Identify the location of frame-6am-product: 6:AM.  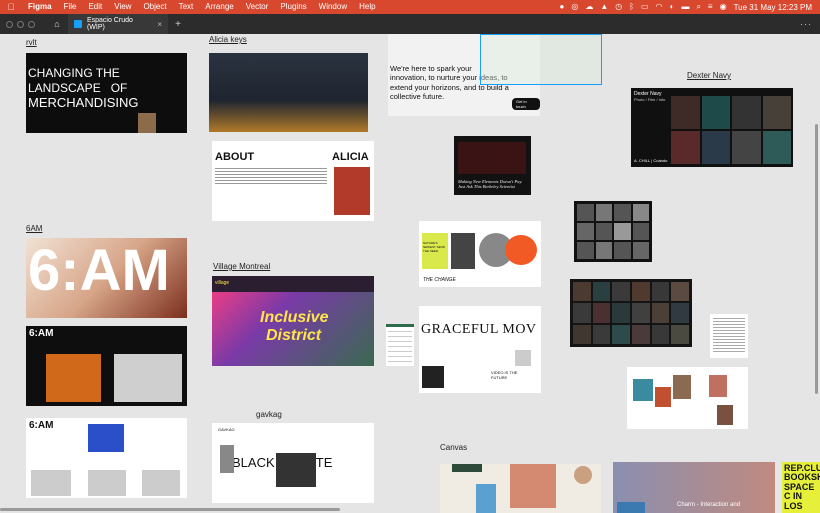
(106, 366).